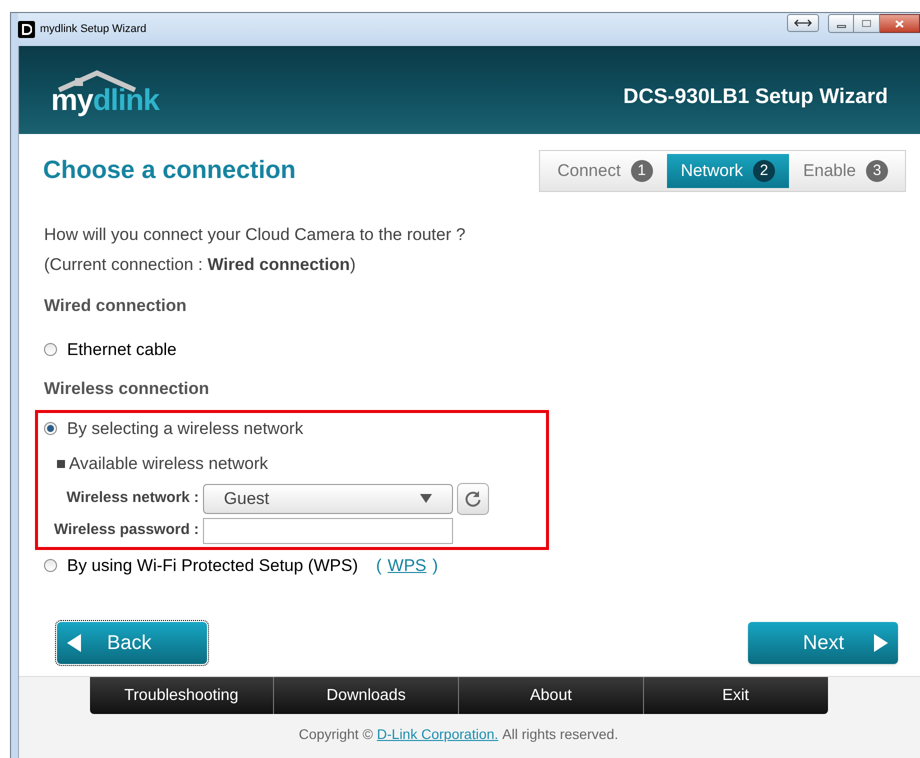 This screenshot has width=920, height=758. I want to click on section-heading: Wireless connection, so click(127, 389).